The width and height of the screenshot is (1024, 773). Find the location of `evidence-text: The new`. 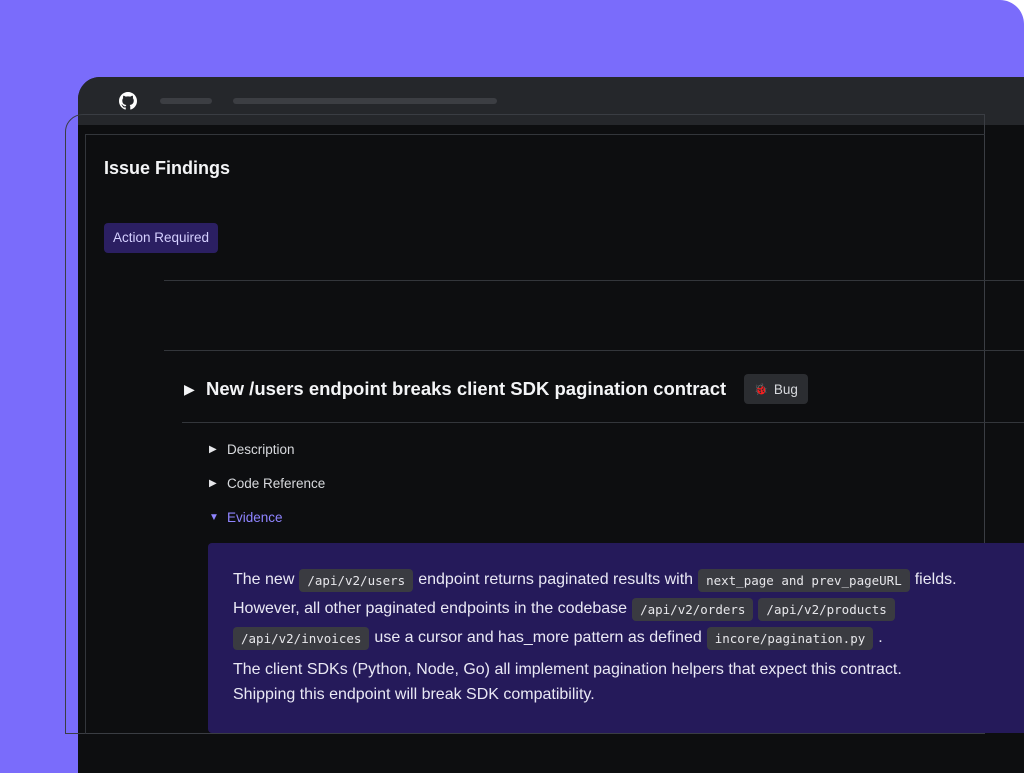

evidence-text: The new is located at coordinates (264, 579).